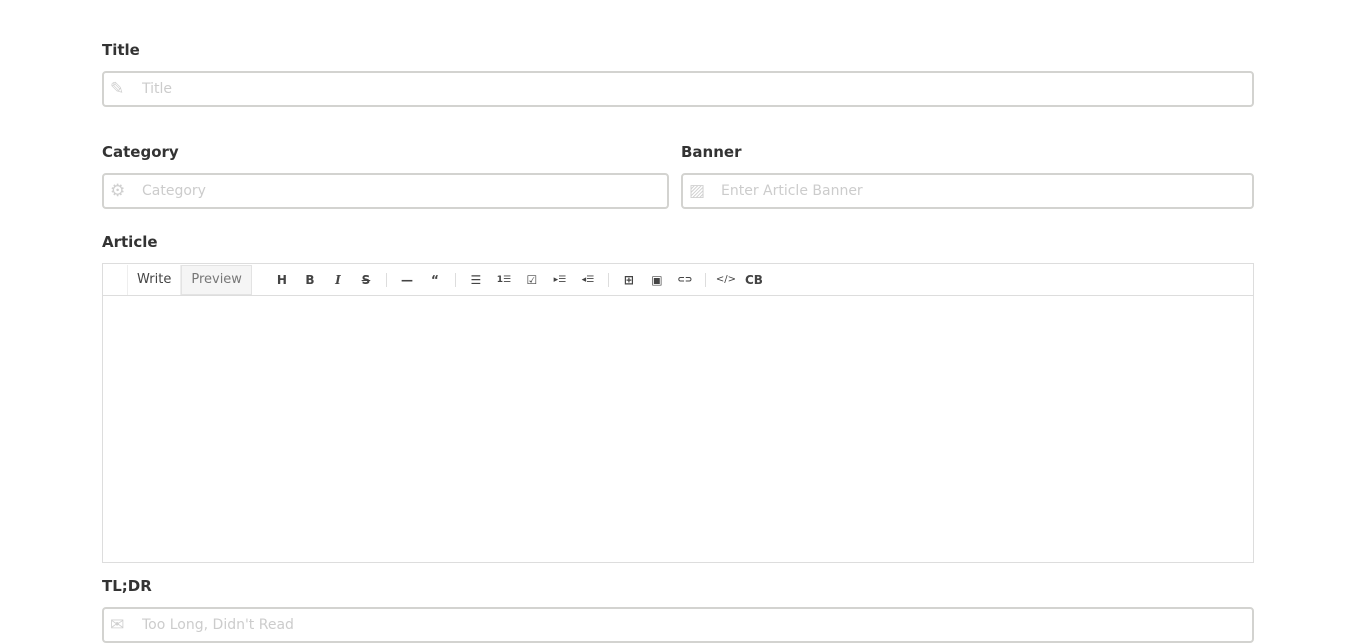 The image size is (1356, 643). I want to click on code-button: </>, so click(726, 279).